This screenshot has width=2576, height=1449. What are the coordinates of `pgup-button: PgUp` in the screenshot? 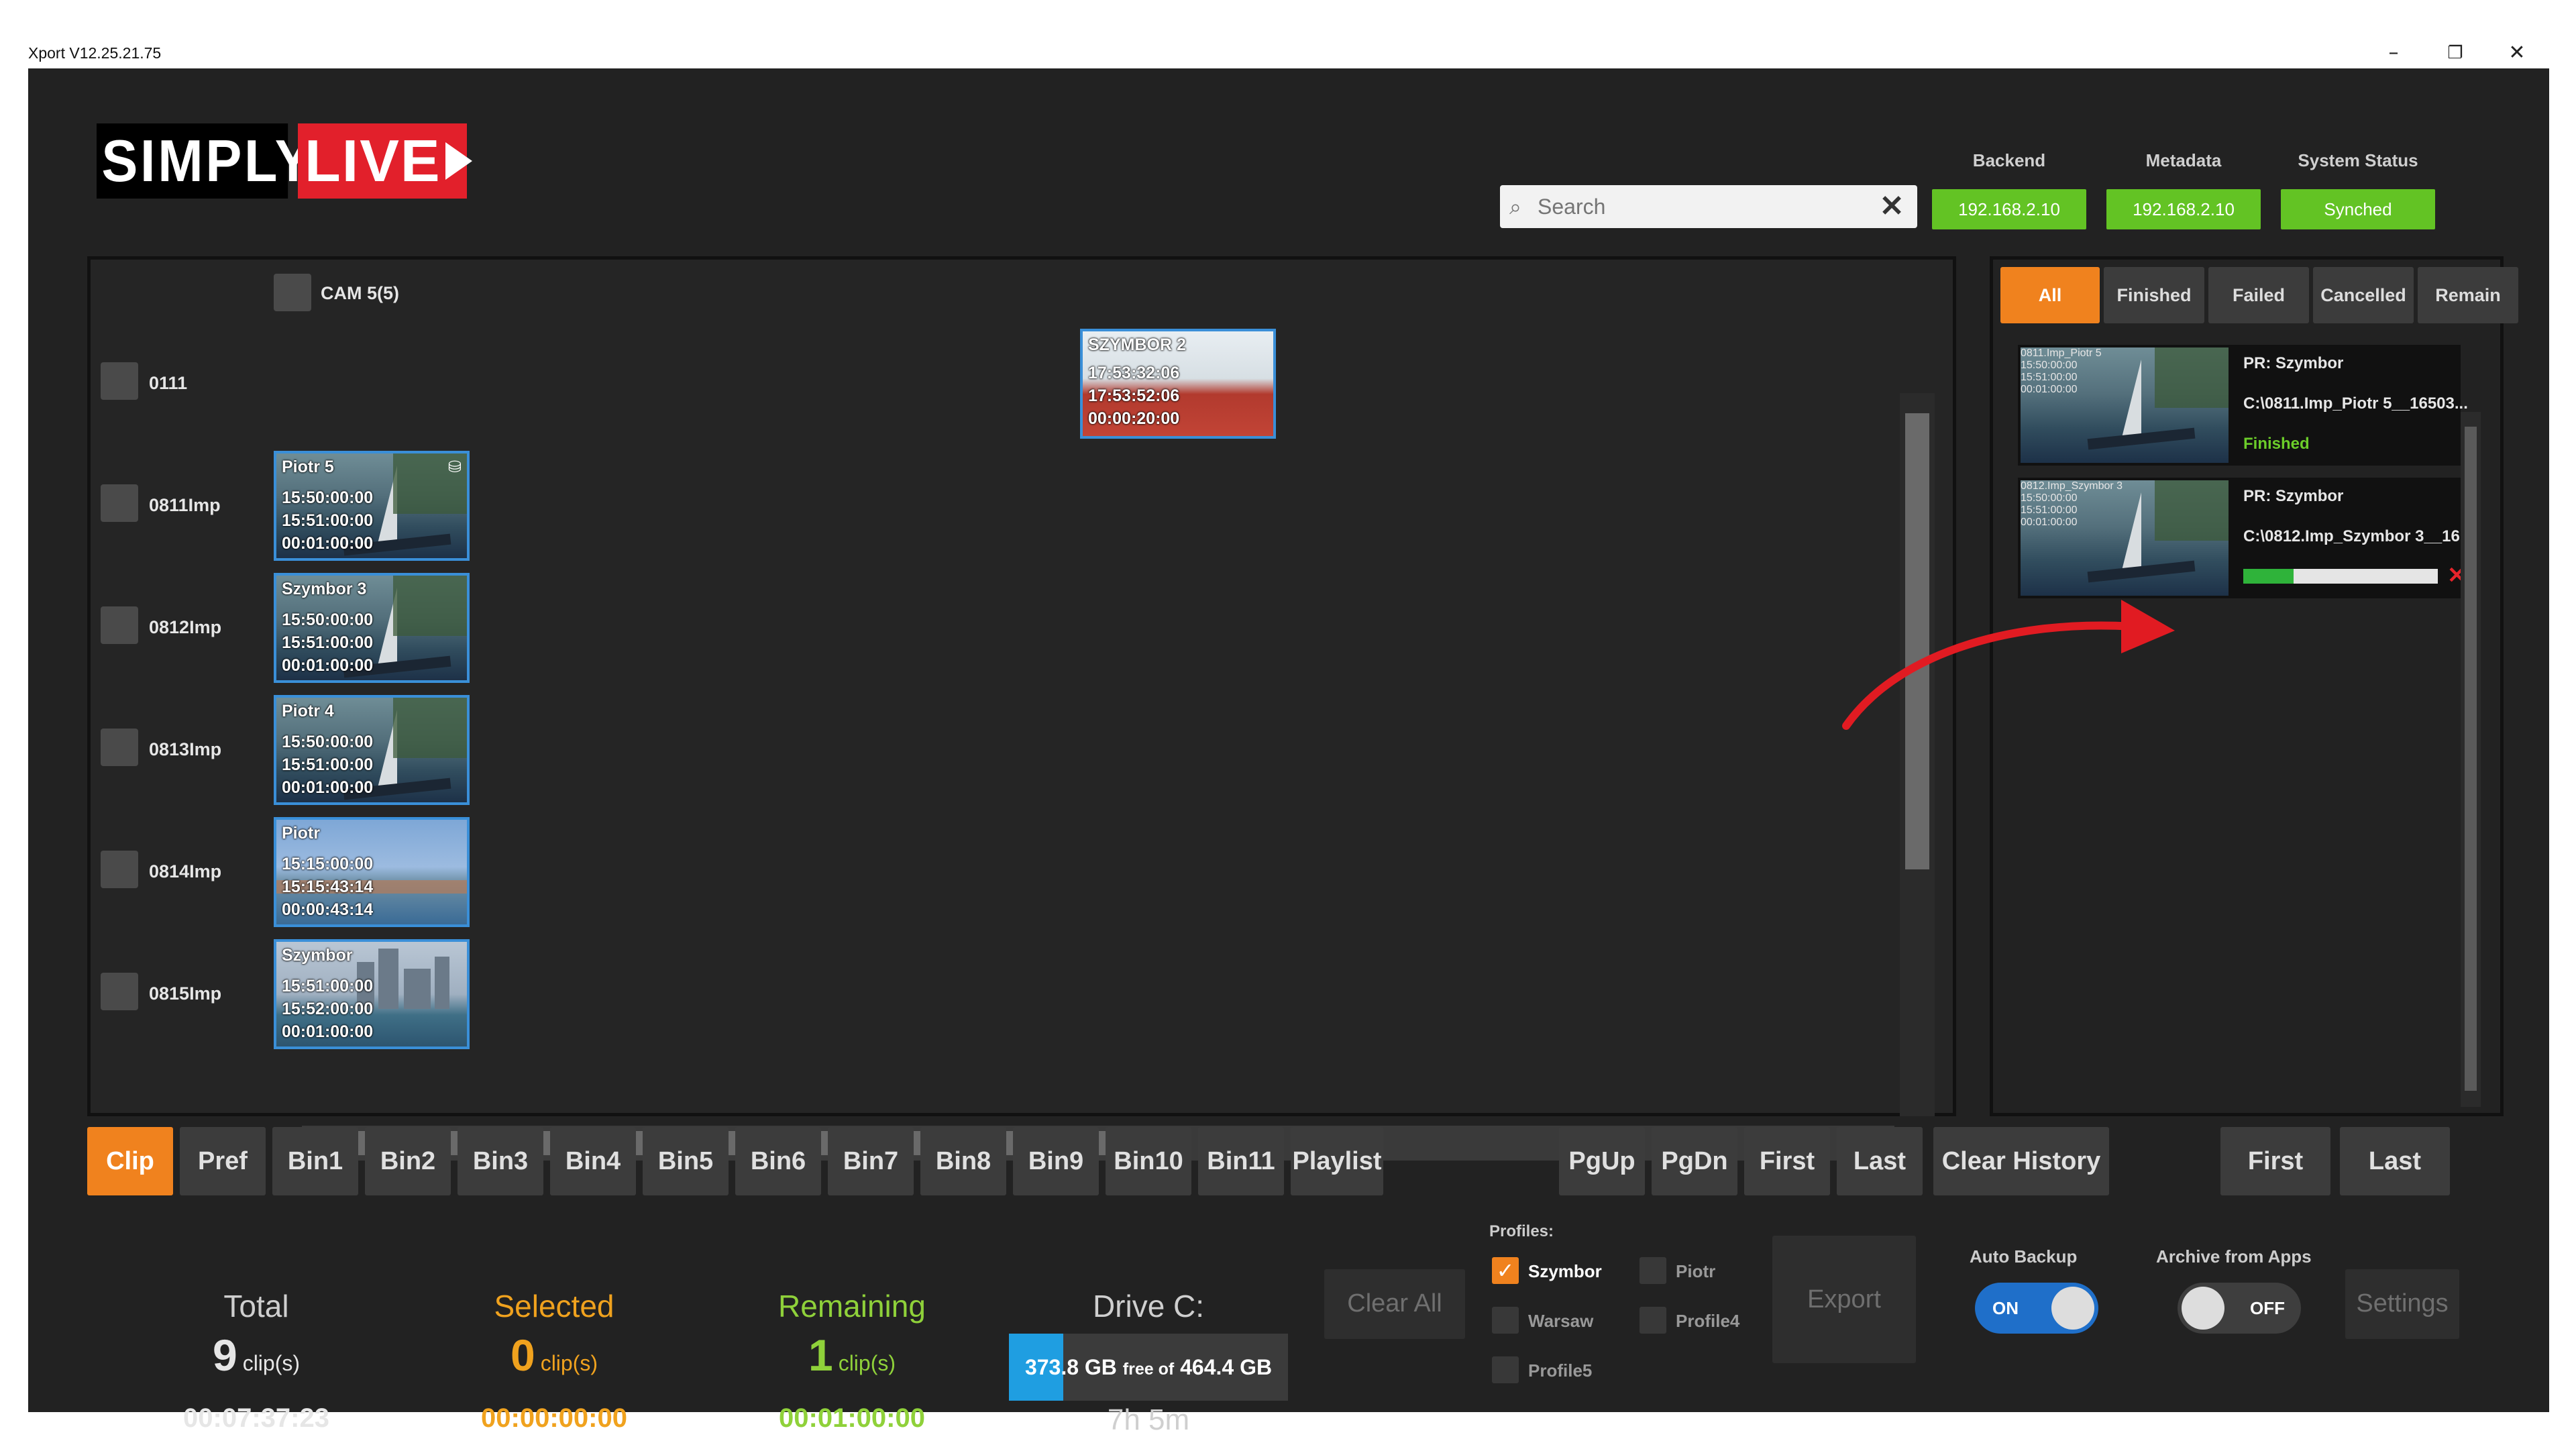 It's located at (1602, 1161).